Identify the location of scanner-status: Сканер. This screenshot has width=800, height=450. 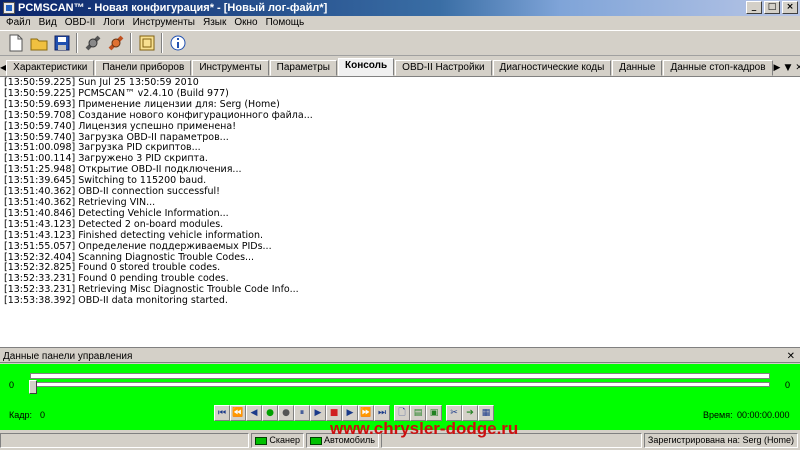
(277, 440).